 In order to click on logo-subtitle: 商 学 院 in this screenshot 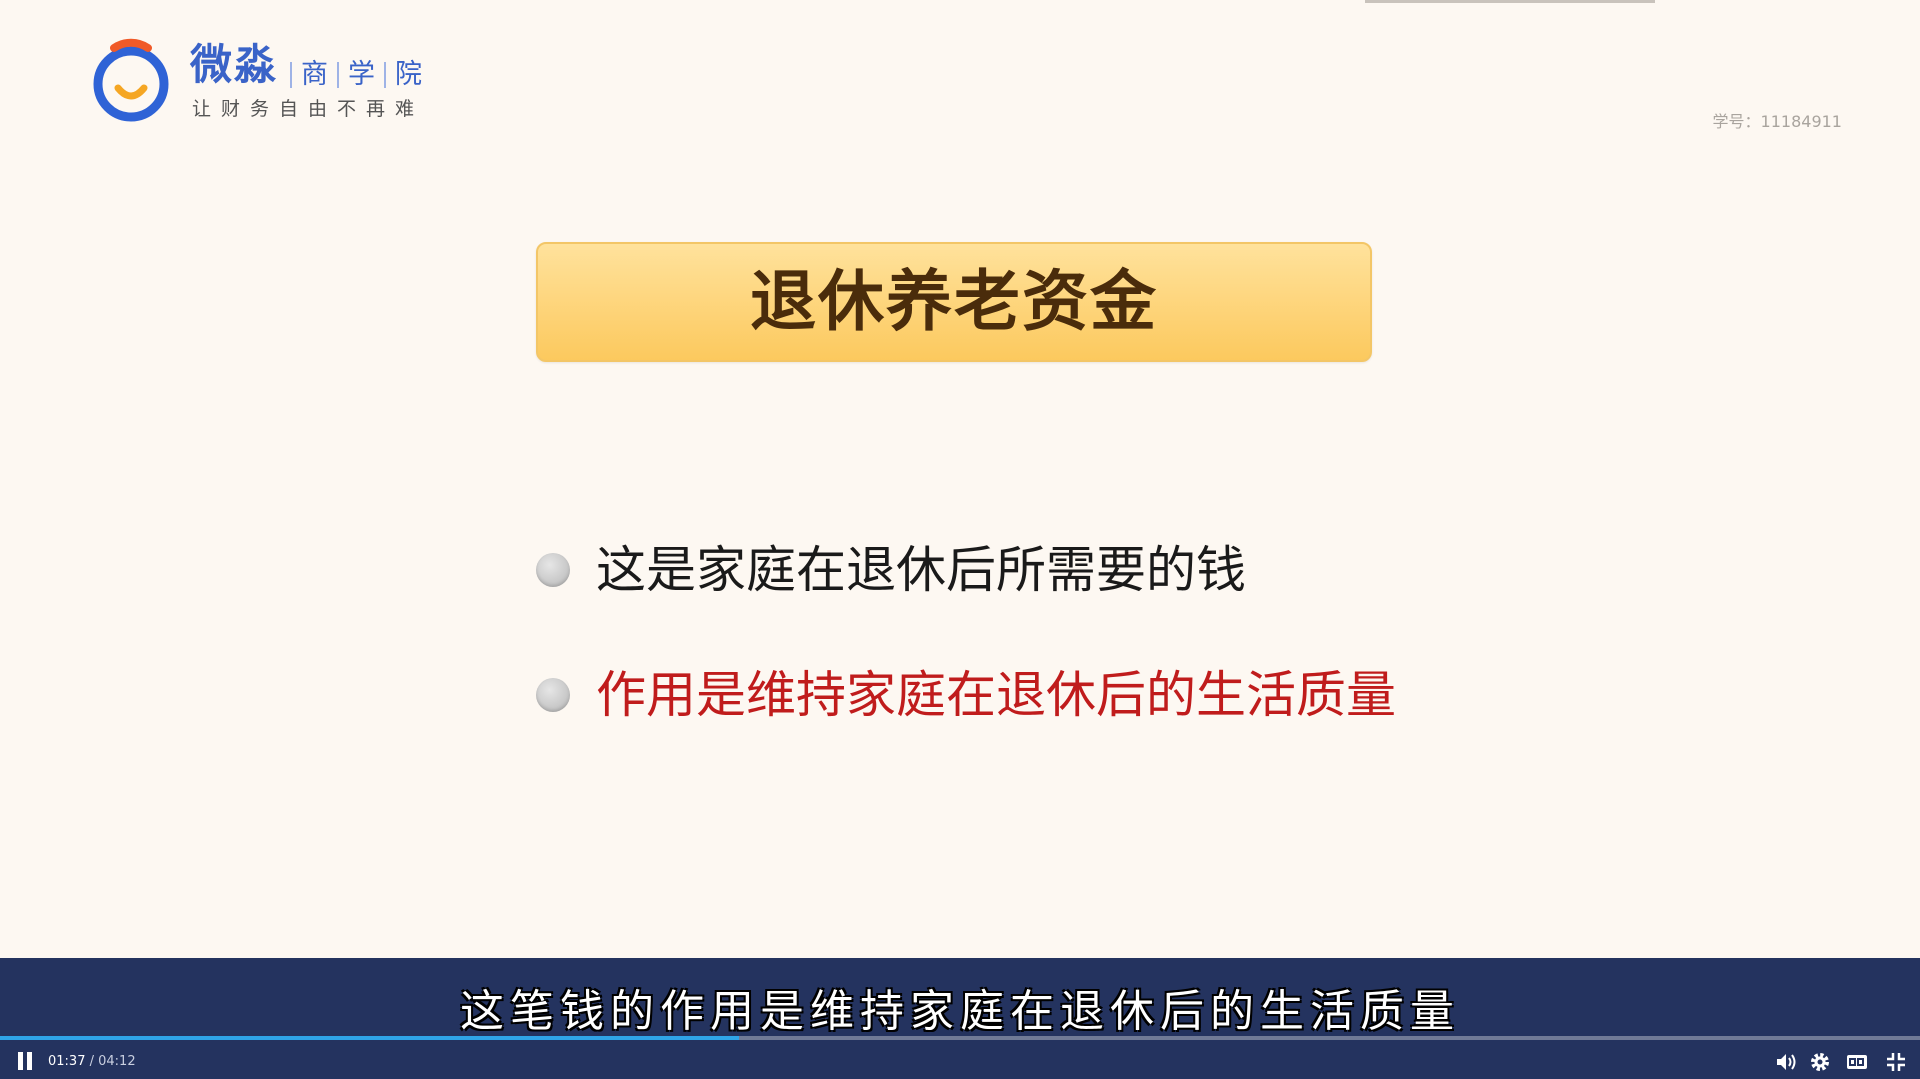, I will do `click(356, 74)`.